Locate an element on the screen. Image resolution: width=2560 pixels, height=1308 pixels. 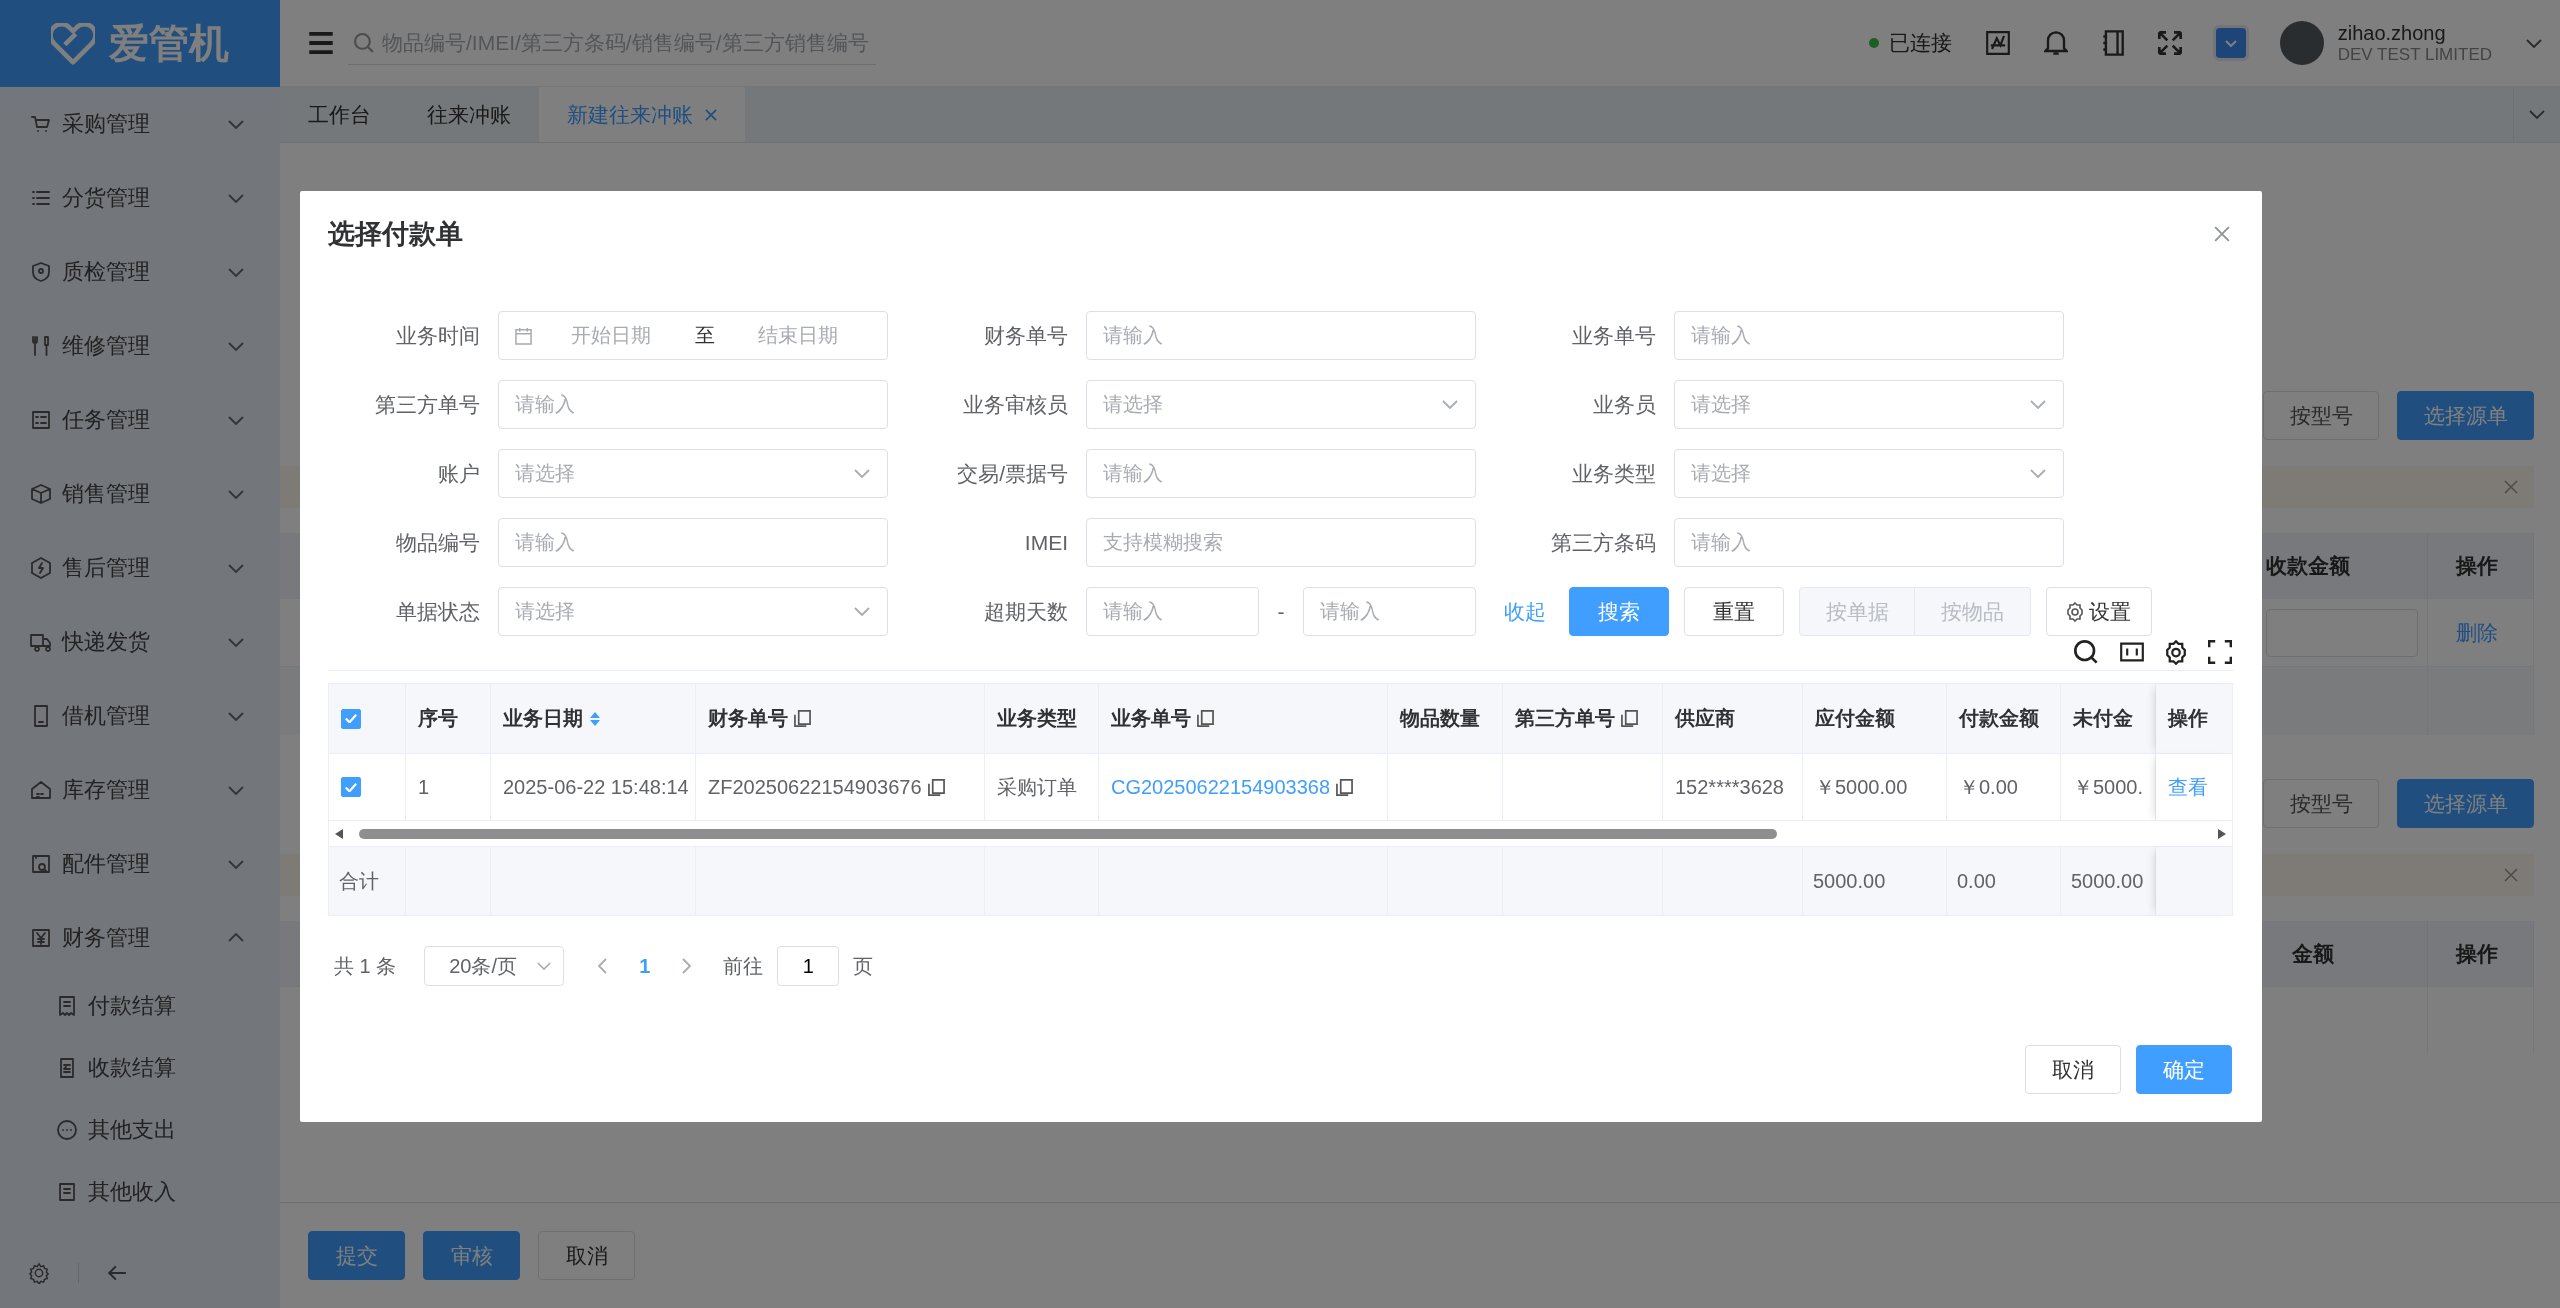
ratio-icon is located at coordinates (2132, 652).